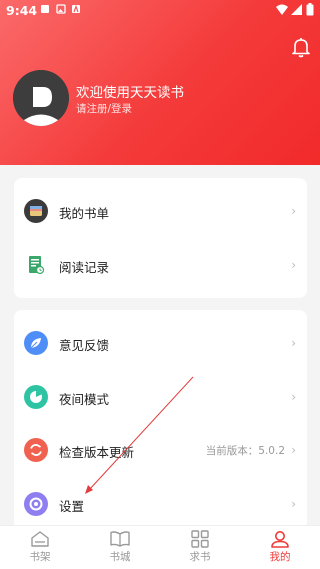  Describe the element at coordinates (72, 506) in the screenshot. I see `settings-label: 设置` at that location.